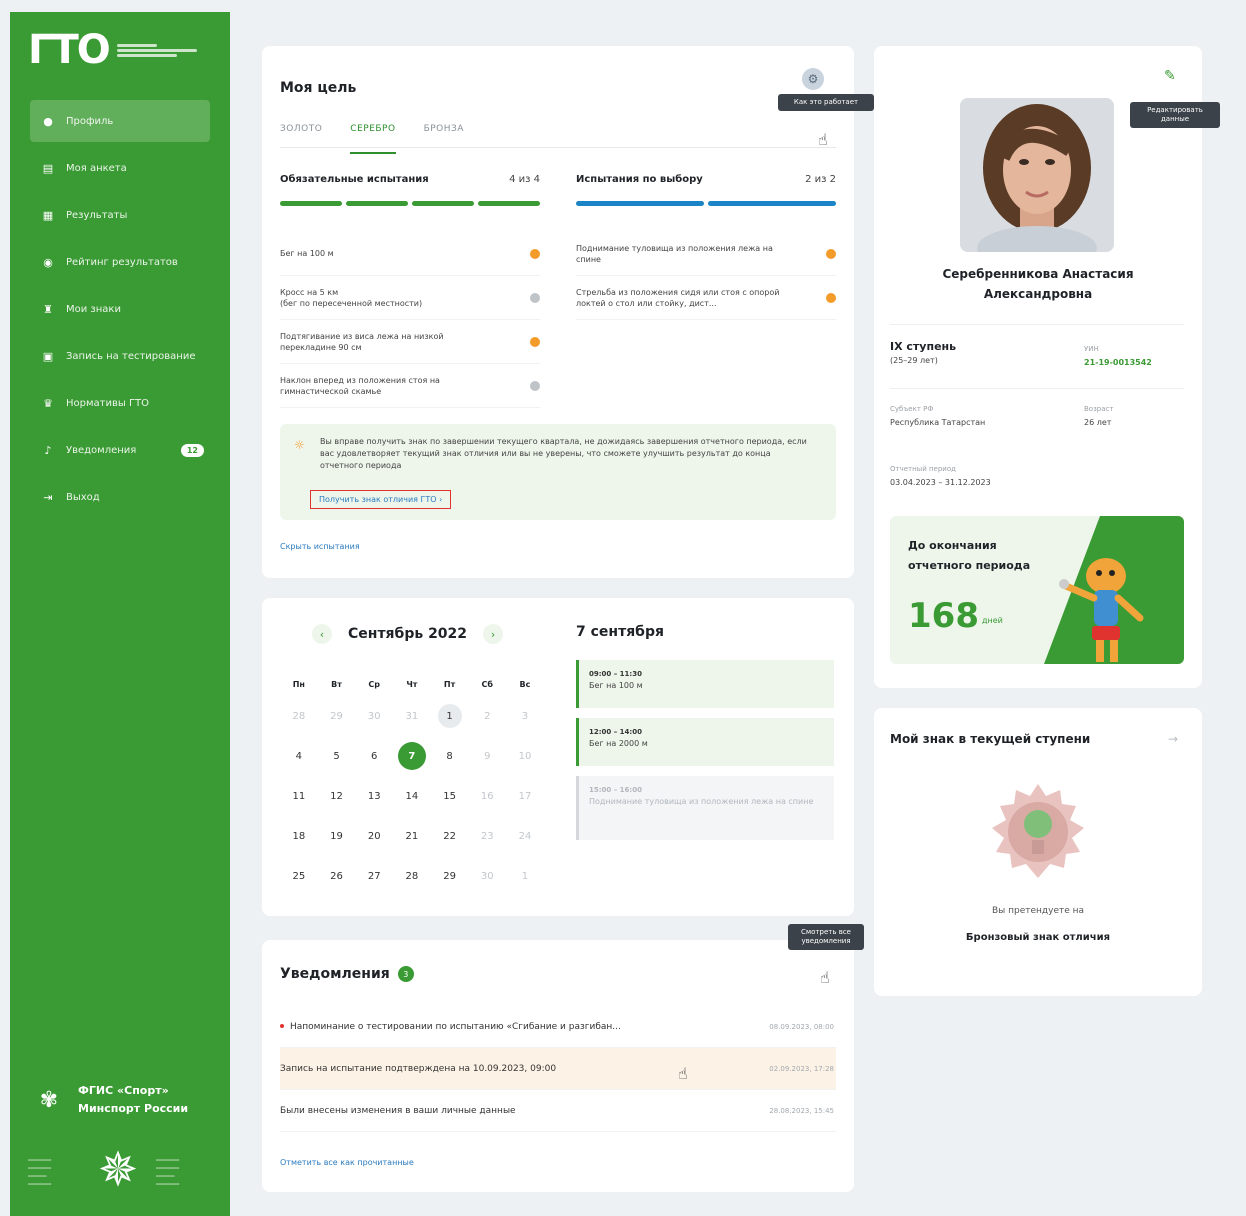 This screenshot has width=1246, height=1216. Describe the element at coordinates (373, 139) in the screenshot. I see `tab-silver: СЕРЕБРО` at that location.